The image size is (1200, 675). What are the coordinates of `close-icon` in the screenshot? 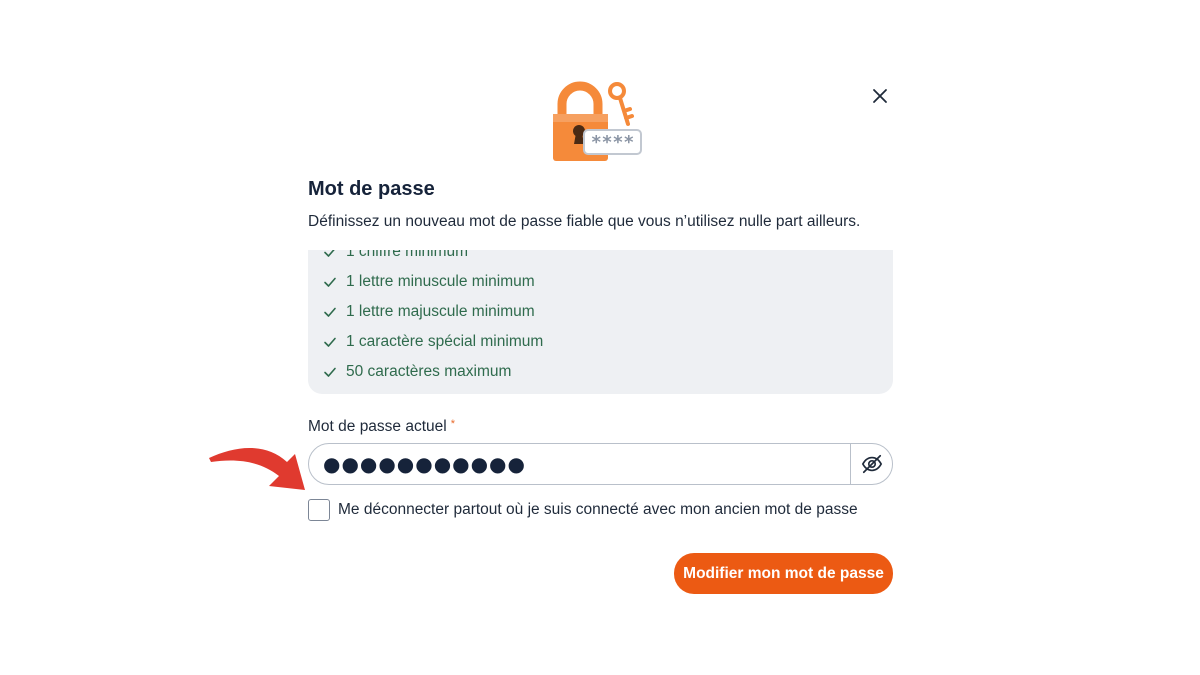 It's located at (880, 96).